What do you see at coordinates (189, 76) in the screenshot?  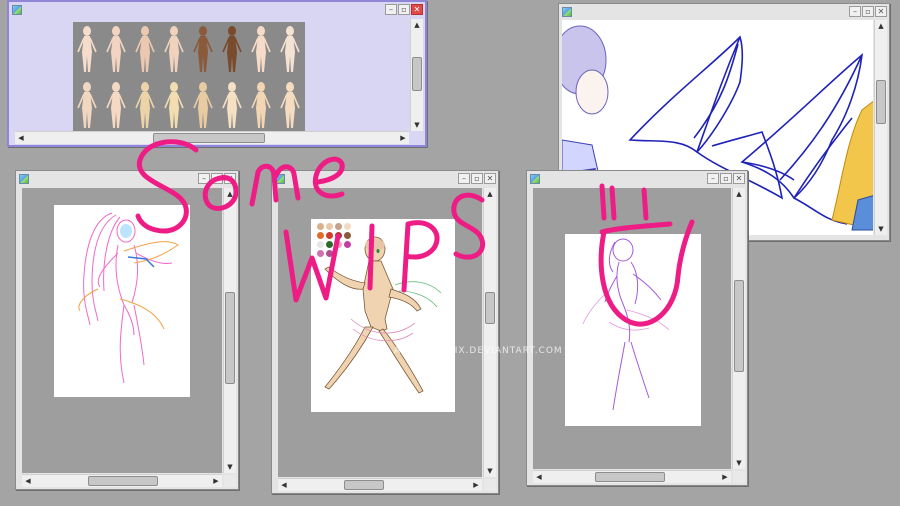 I see `skin-bases-canvas` at bounding box center [189, 76].